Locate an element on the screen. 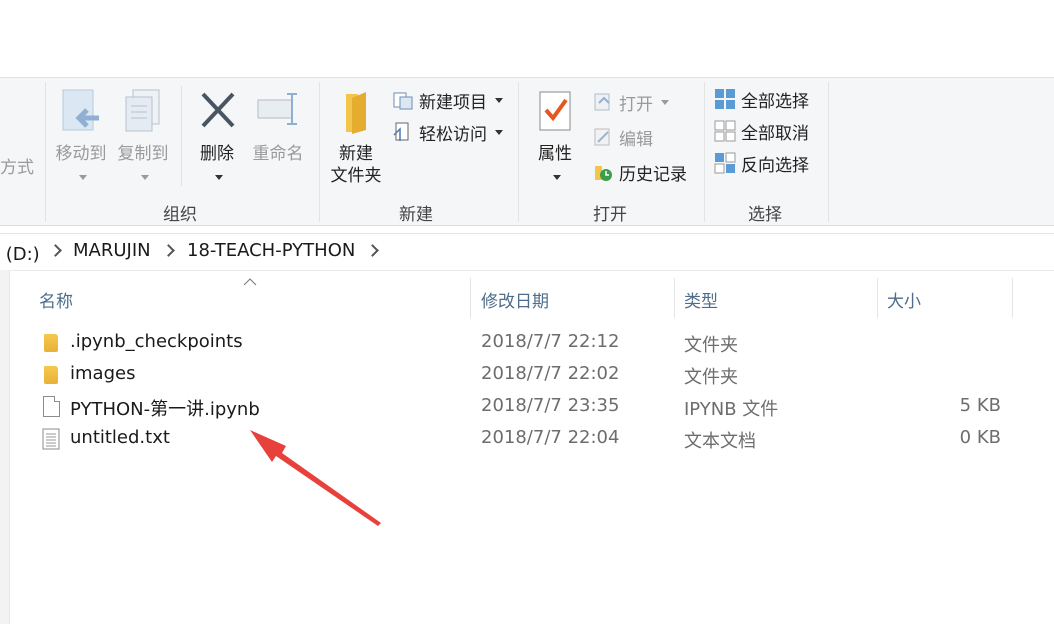 Image resolution: width=1054 pixels, height=624 pixels. select-all-icon is located at coordinates (725, 99).